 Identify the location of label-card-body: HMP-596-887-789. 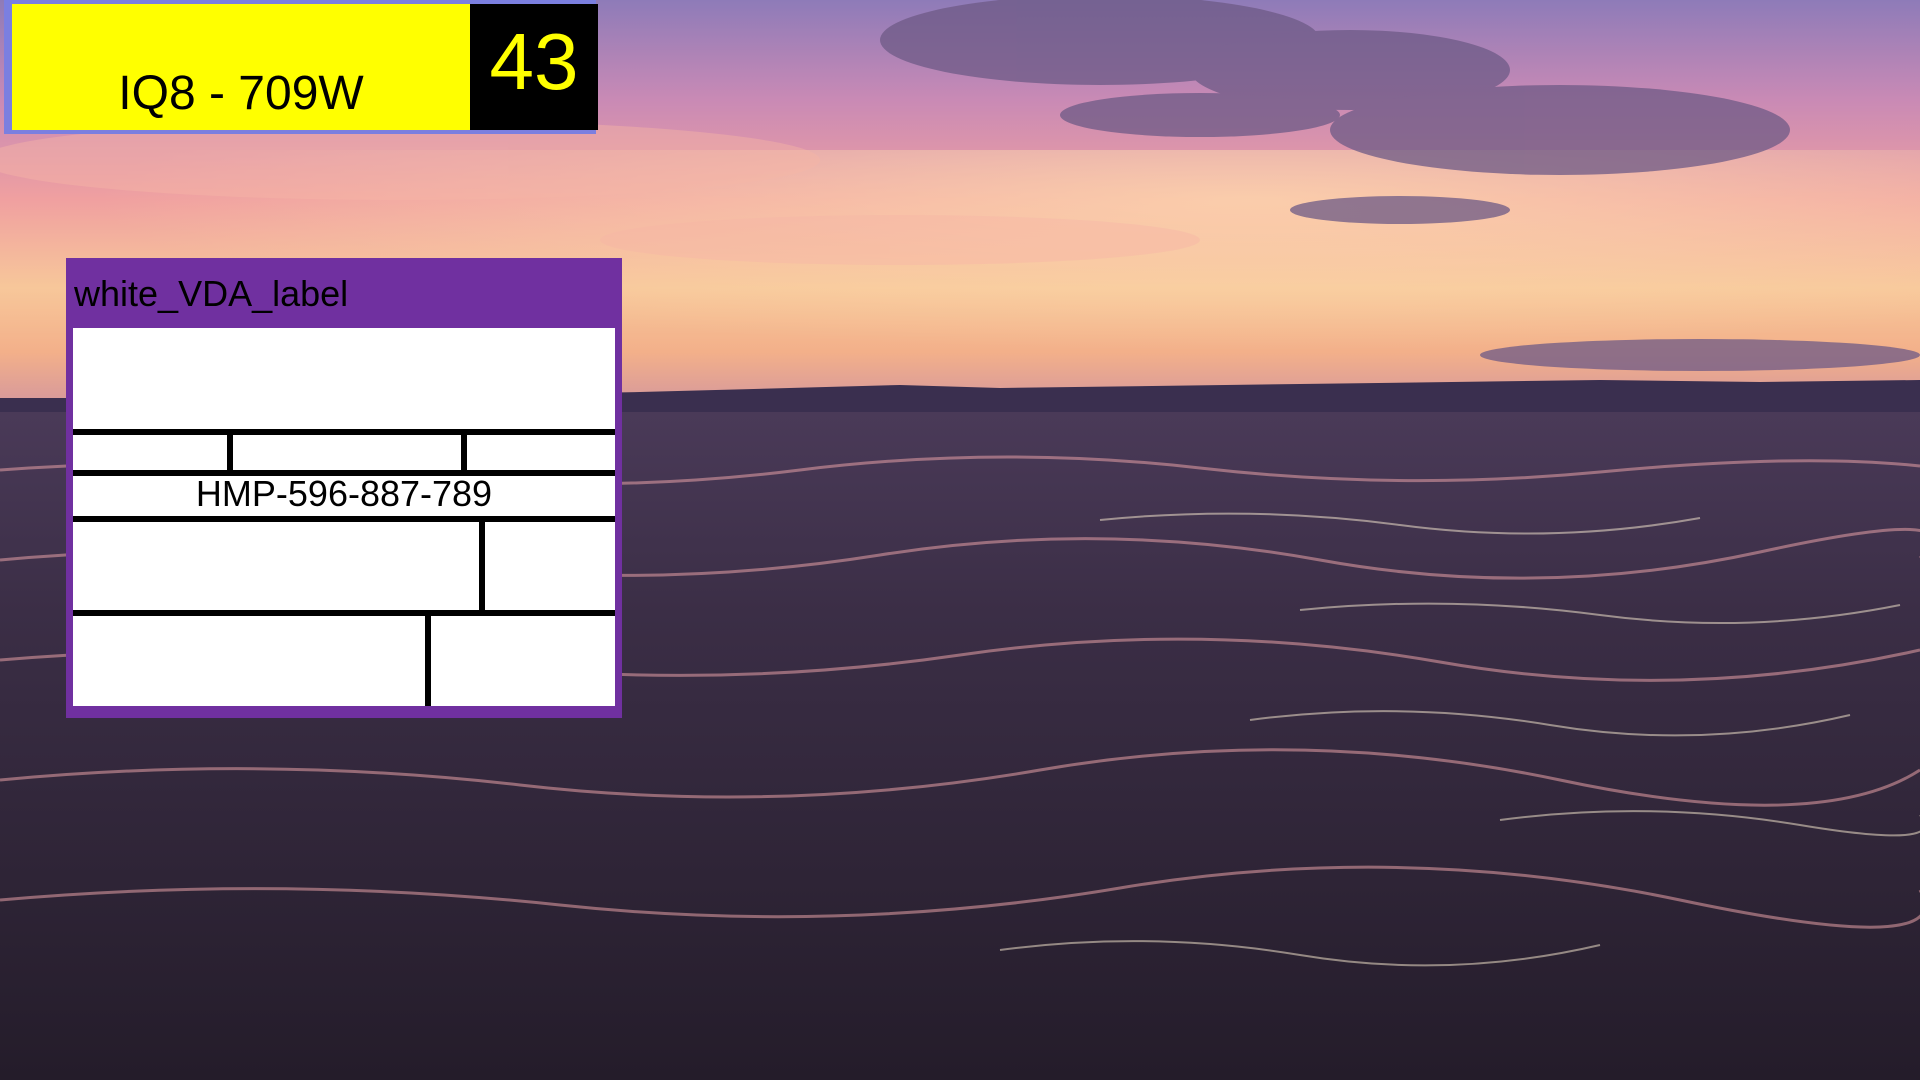
(344, 517).